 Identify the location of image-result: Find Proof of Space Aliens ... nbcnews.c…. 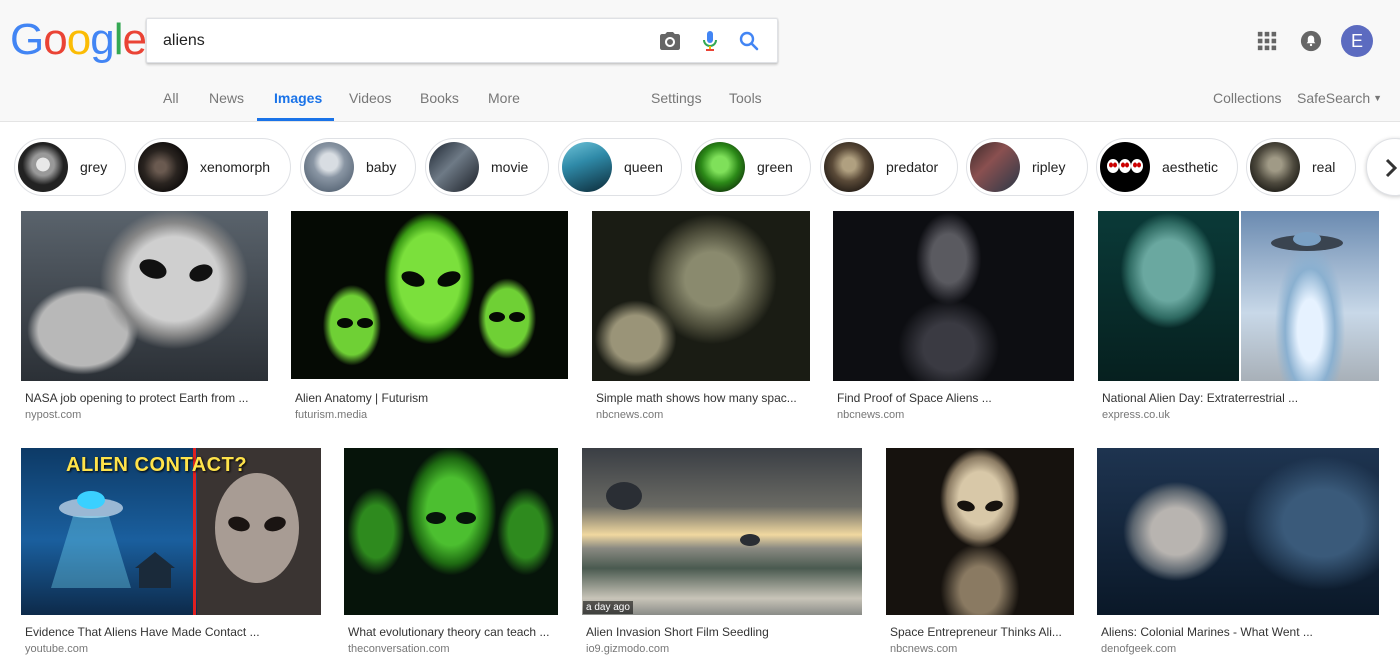
(953, 317).